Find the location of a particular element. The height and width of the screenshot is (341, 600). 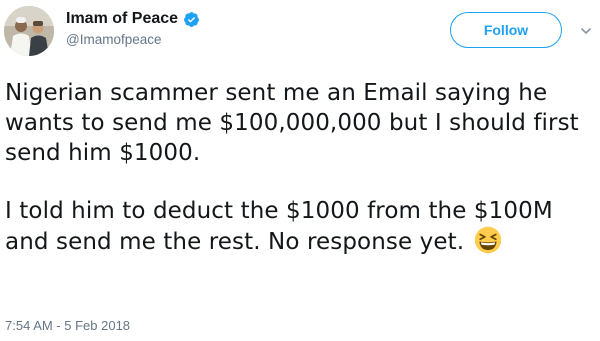

grinning-squinting-face-emoji-icon is located at coordinates (488, 240).